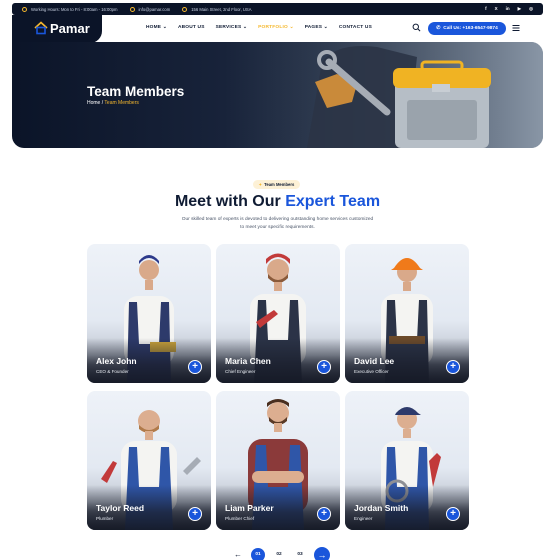 The height and width of the screenshot is (560, 555). What do you see at coordinates (221, 9) in the screenshot?
I see `address-text: 156 Main Street, 2nd Floor, USA` at bounding box center [221, 9].